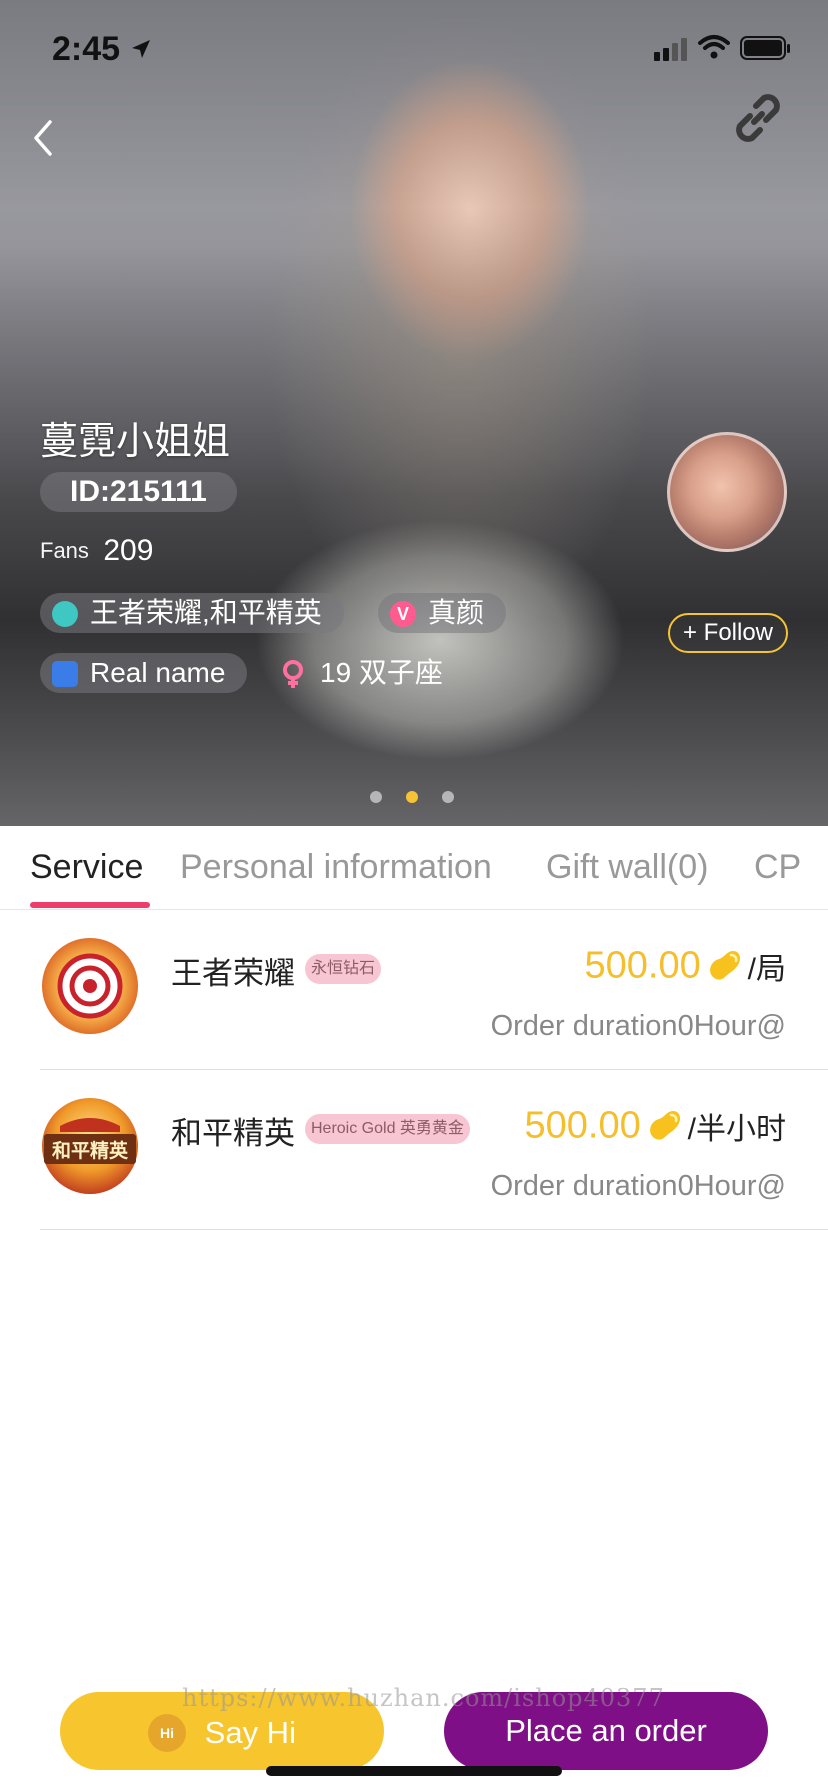 Image resolution: width=828 pixels, height=1792 pixels. Describe the element at coordinates (670, 49) in the screenshot. I see `cellular-signal-icon` at that location.